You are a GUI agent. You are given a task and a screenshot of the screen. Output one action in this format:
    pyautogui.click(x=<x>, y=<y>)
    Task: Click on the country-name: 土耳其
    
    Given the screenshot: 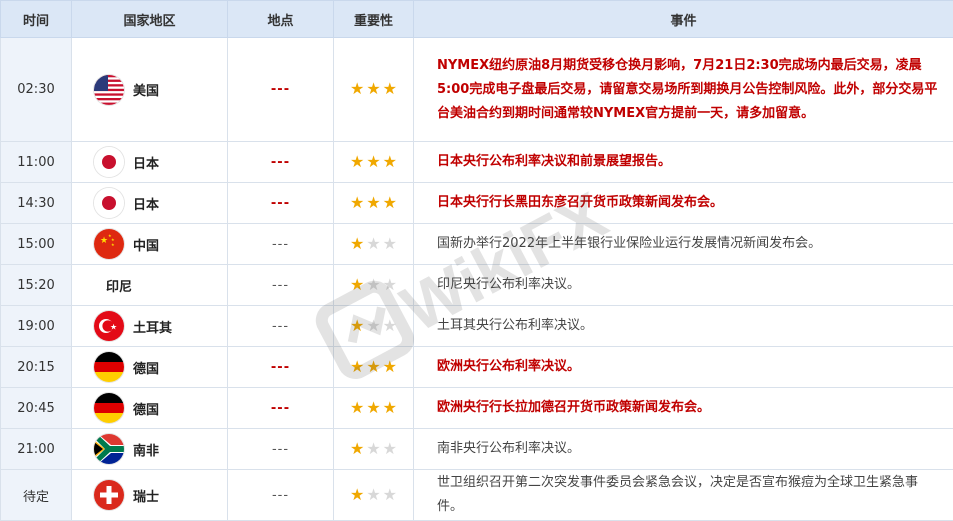 What is the action you would take?
    pyautogui.click(x=152, y=326)
    